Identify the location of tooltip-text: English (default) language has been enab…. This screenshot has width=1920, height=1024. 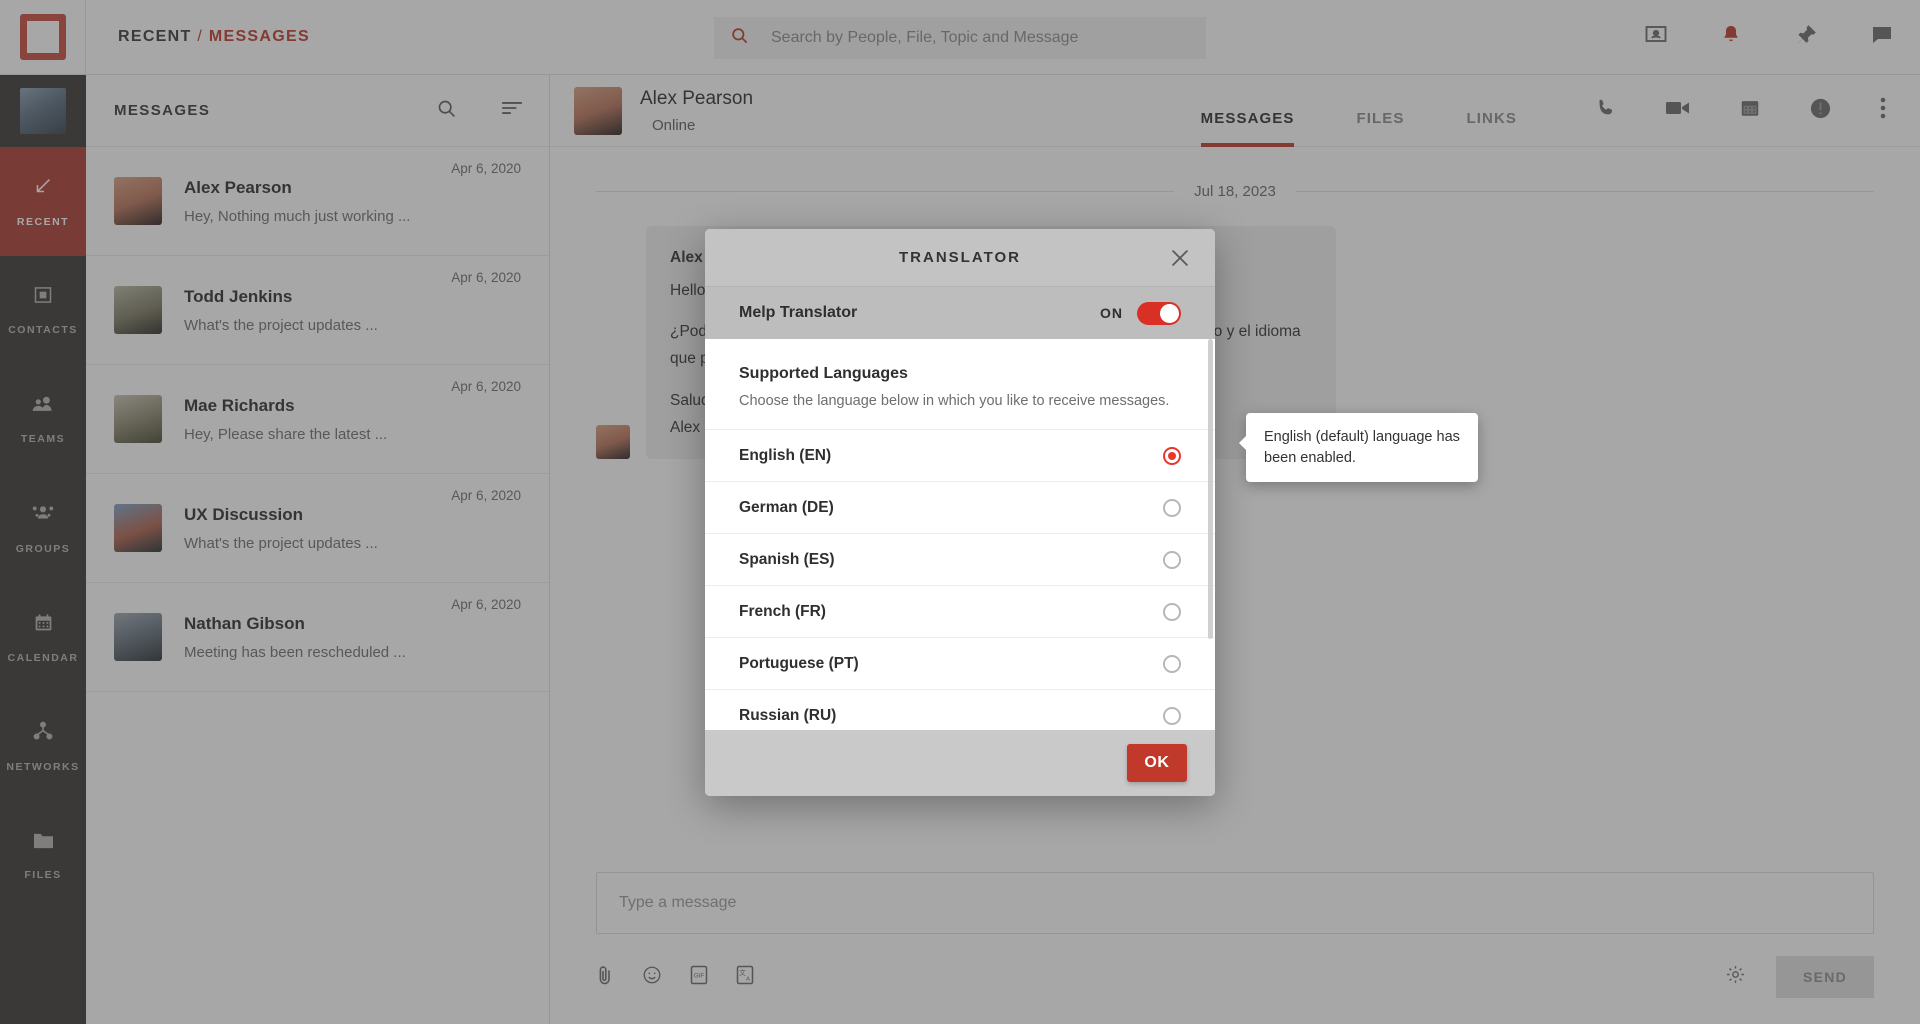
(1362, 447).